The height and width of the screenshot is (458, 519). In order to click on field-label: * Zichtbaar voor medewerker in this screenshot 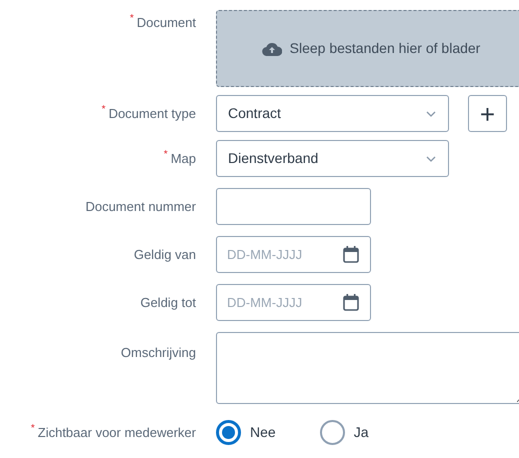, I will do `click(113, 432)`.